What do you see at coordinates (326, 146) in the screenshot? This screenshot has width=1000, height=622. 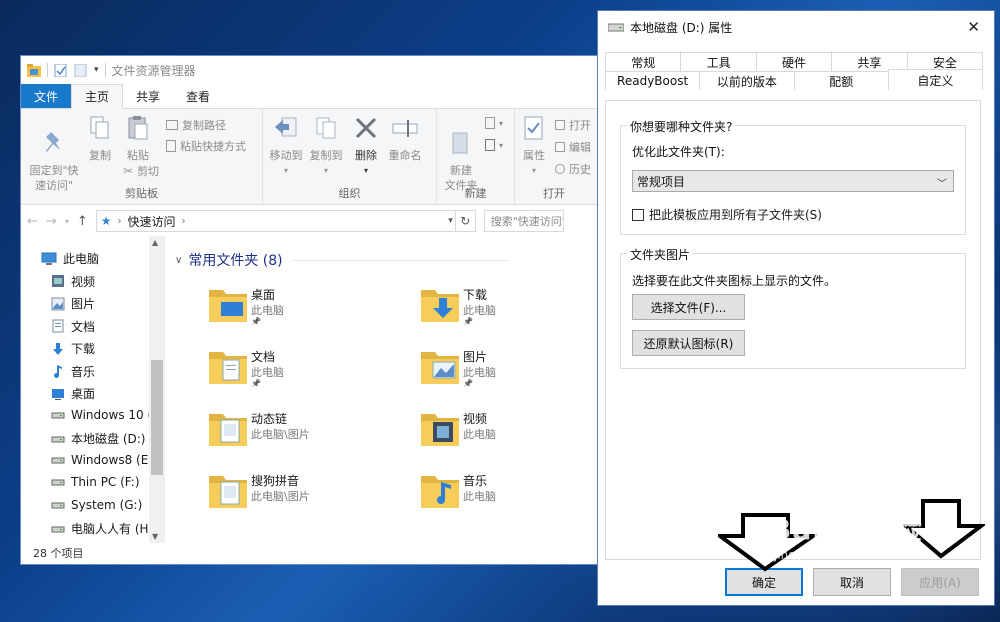 I see `copy-to-button: 复制到 ▾` at bounding box center [326, 146].